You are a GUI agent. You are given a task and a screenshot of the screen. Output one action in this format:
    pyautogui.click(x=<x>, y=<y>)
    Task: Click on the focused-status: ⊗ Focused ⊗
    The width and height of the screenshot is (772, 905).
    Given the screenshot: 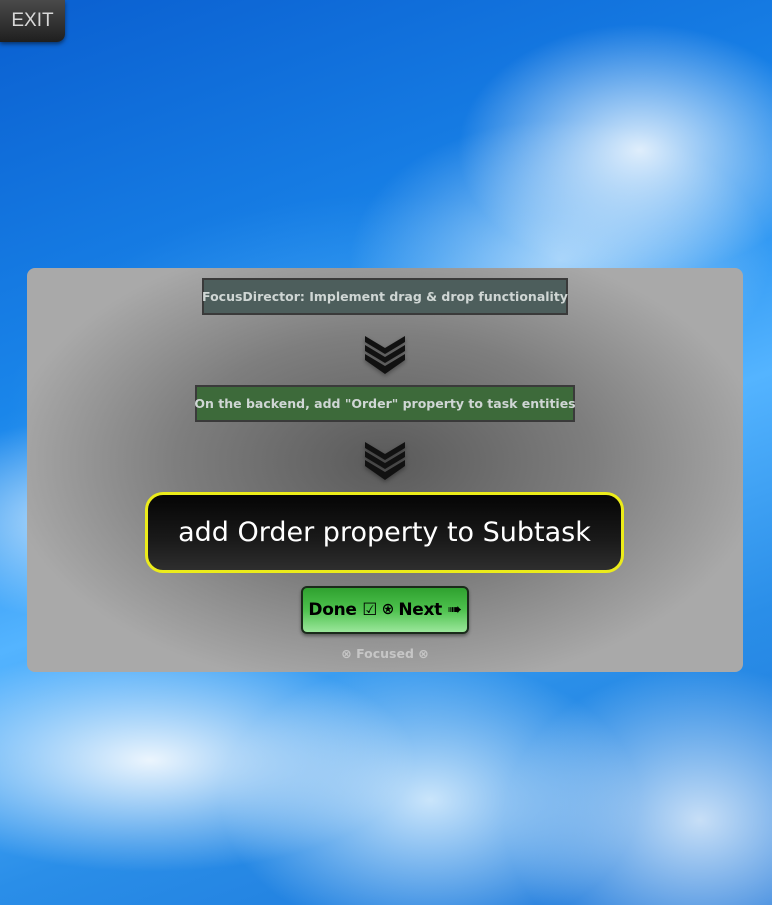 What is the action you would take?
    pyautogui.click(x=384, y=653)
    